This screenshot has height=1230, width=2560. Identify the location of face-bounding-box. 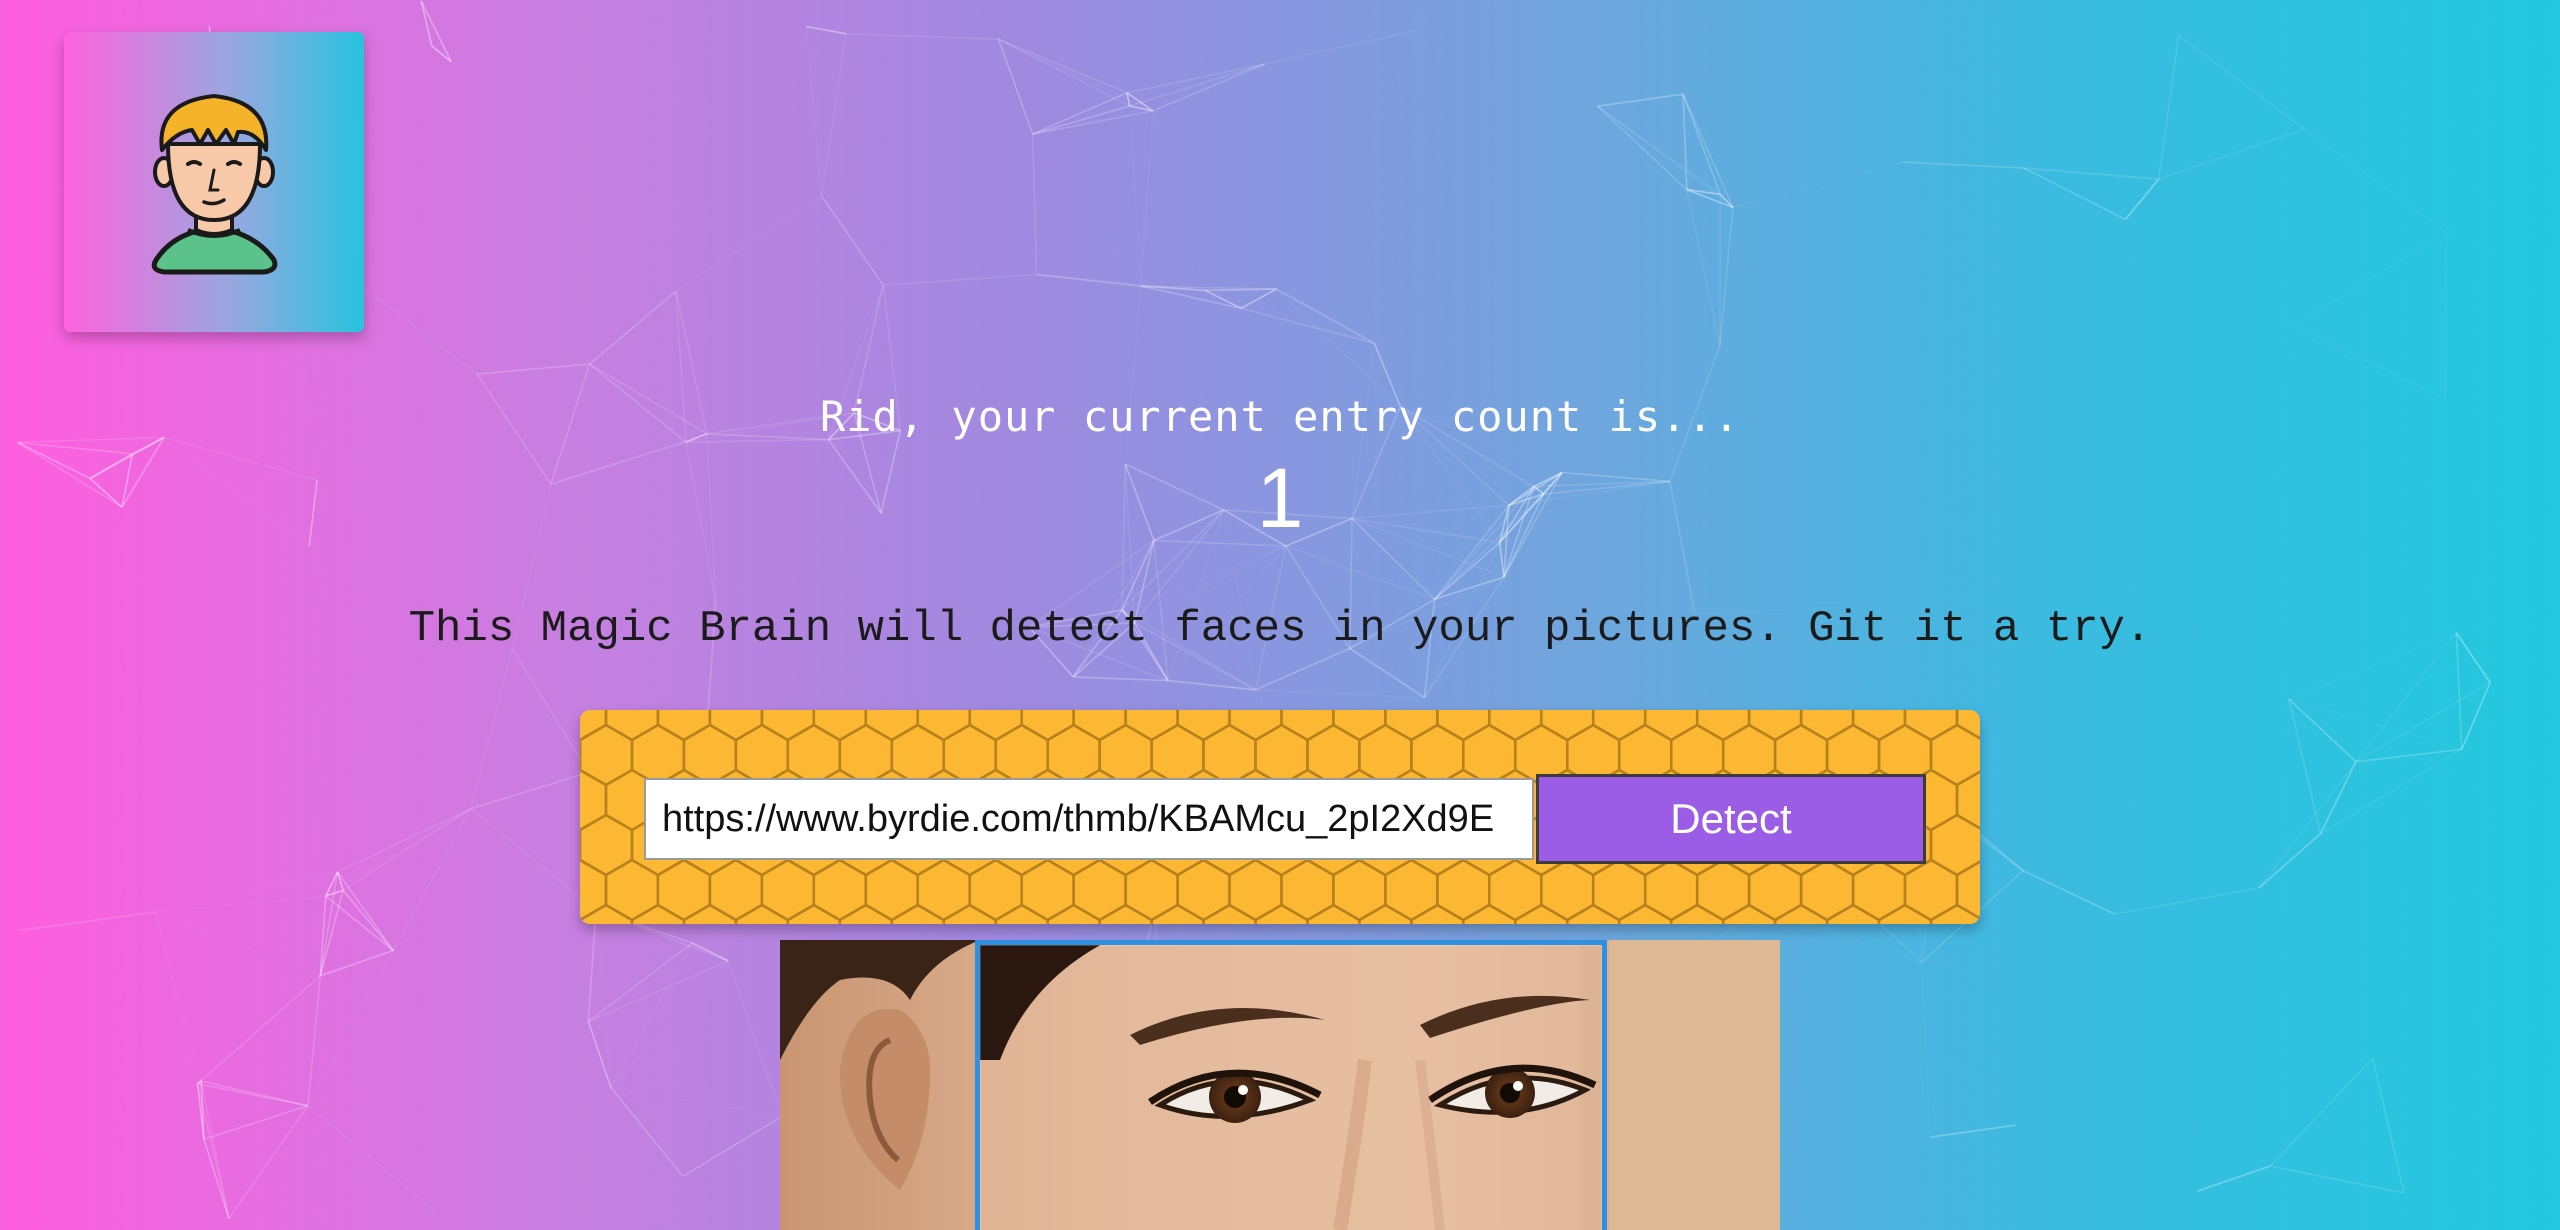
(1291, 1085).